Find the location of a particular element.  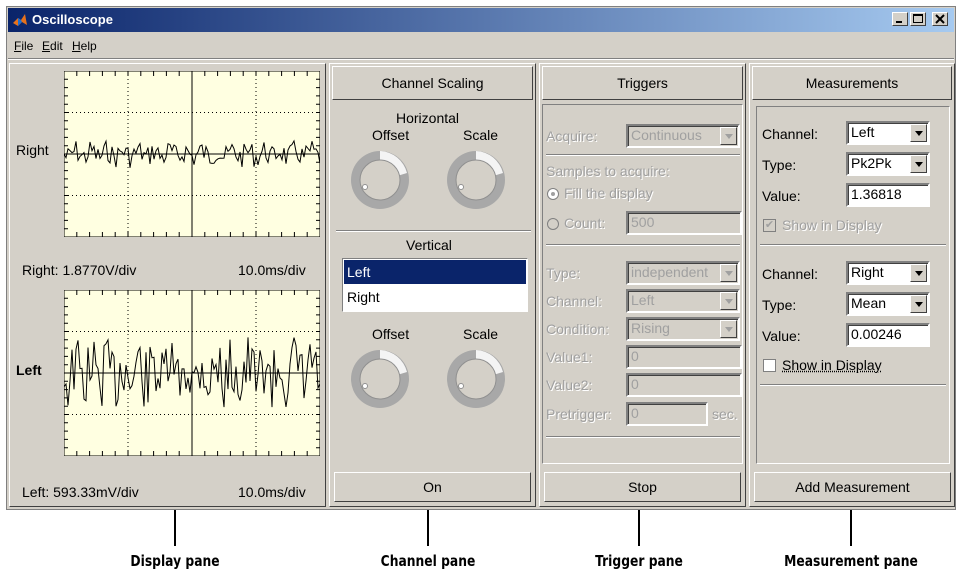

trigger-channel-dropdown: Left is located at coordinates (683, 301).